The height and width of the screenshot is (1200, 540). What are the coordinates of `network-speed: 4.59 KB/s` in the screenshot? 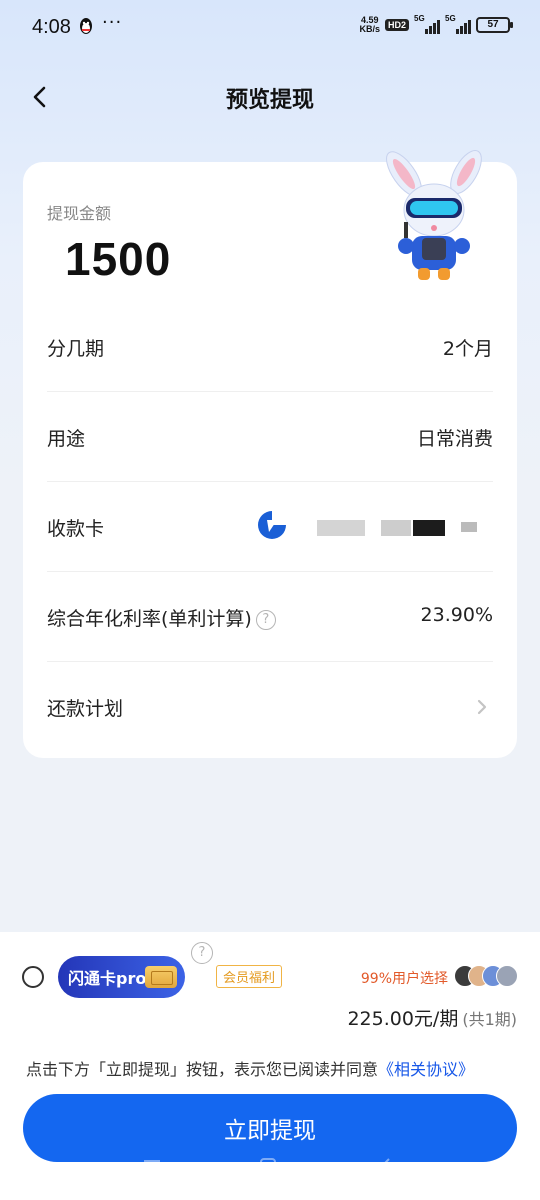 It's located at (369, 25).